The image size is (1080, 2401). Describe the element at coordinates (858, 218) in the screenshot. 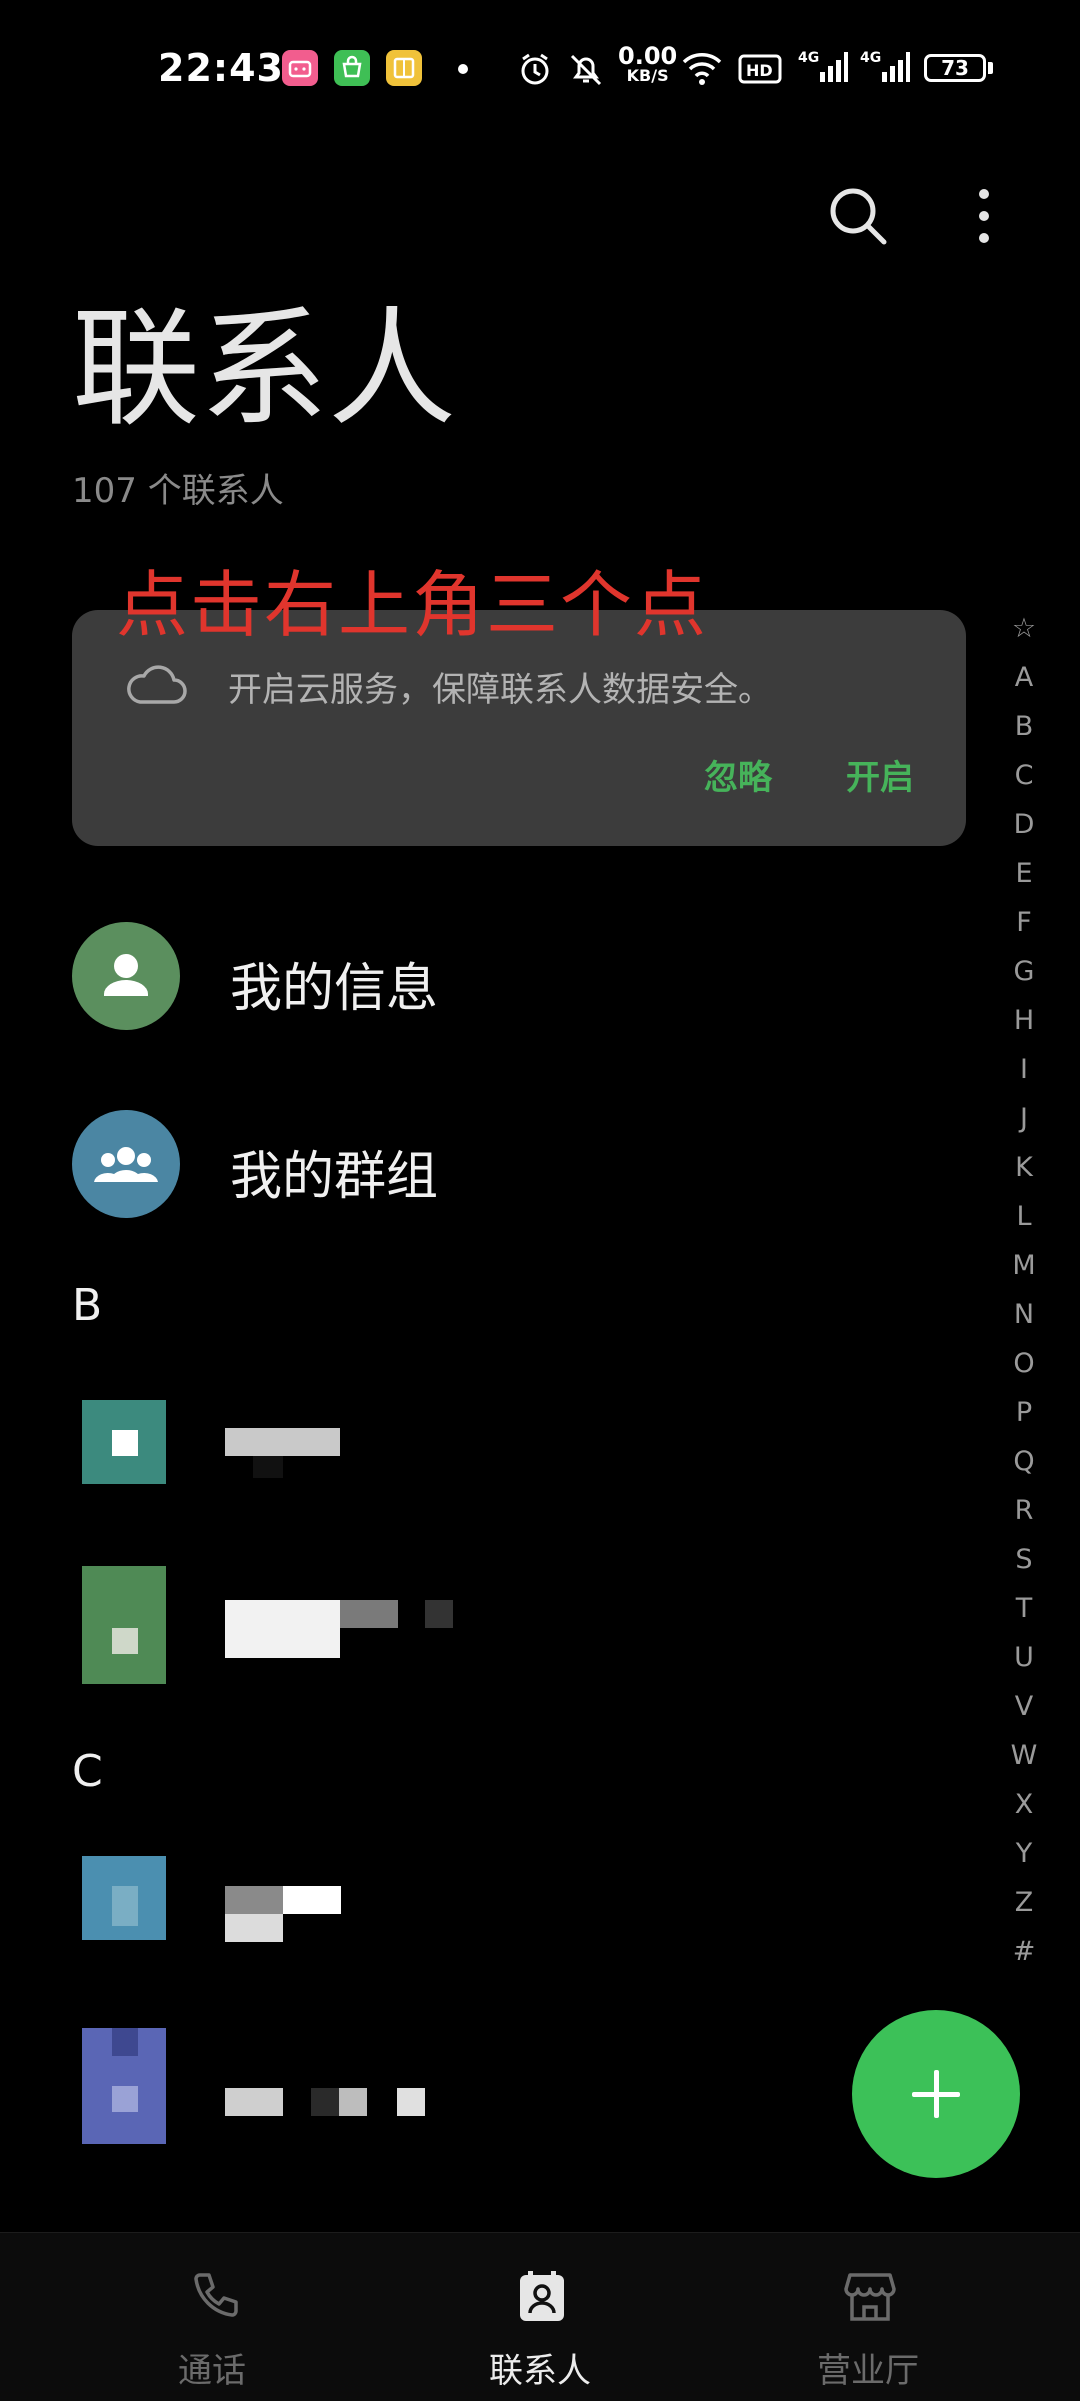

I see `search-icon` at that location.